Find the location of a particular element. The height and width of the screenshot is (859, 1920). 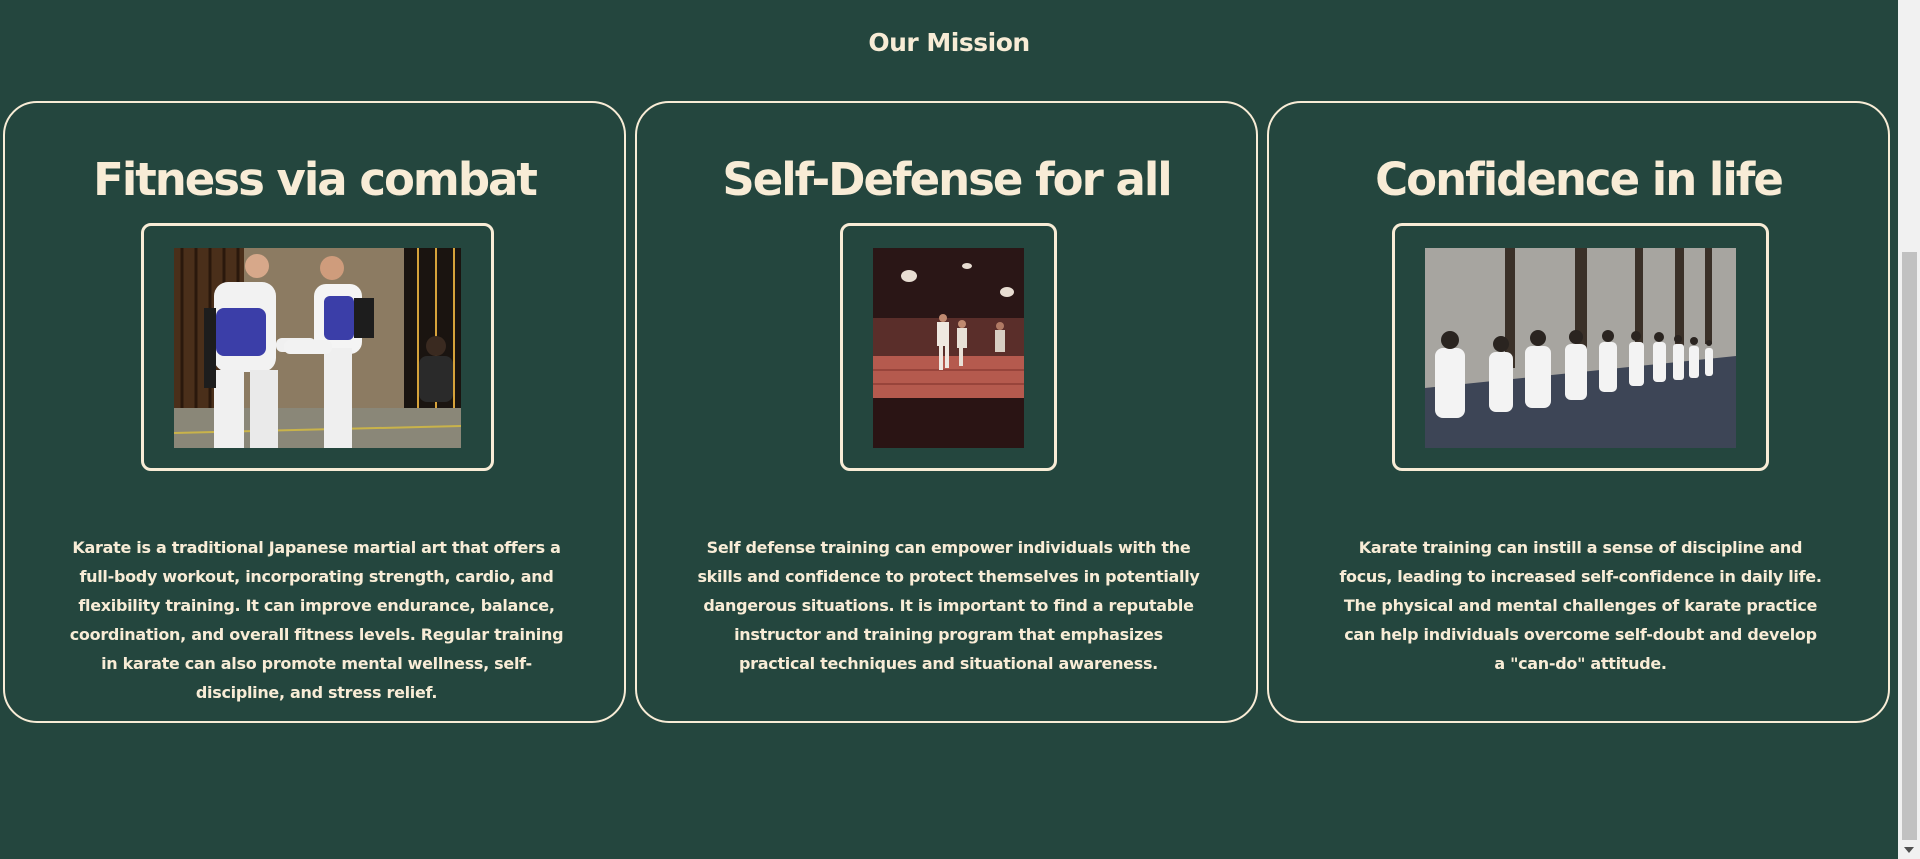

scroll-down-arrow-icon is located at coordinates (1909, 850).